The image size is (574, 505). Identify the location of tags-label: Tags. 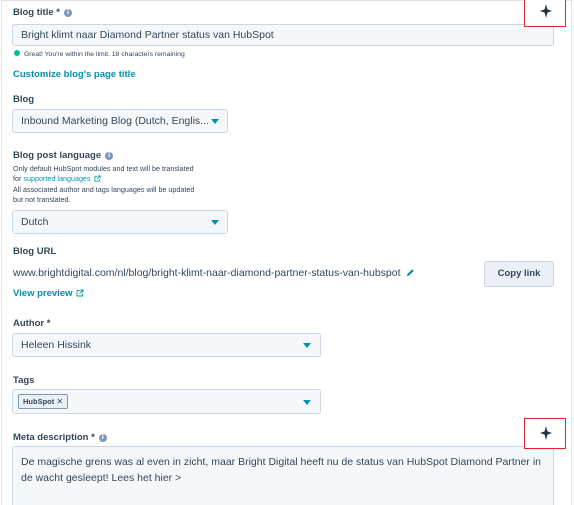
(24, 380).